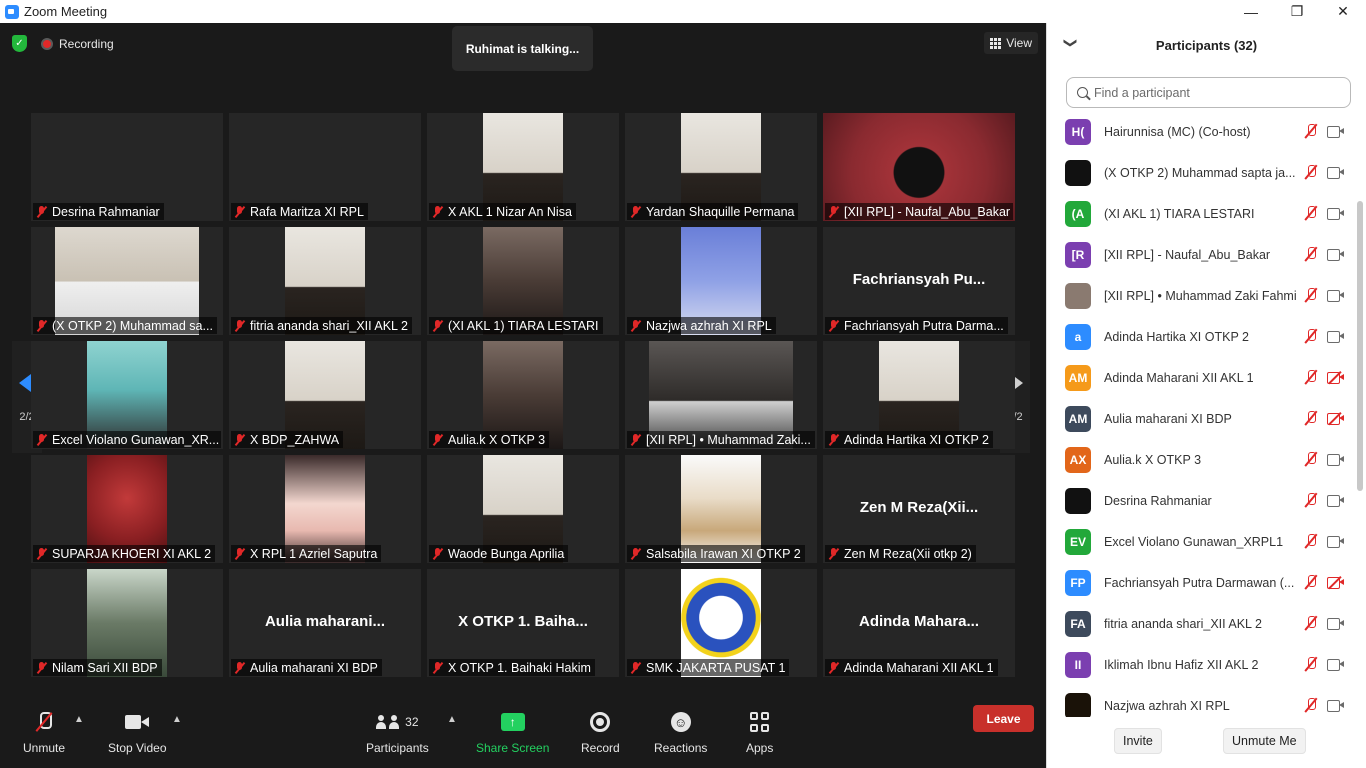  I want to click on unmute-button: Unmute, so click(44, 732).